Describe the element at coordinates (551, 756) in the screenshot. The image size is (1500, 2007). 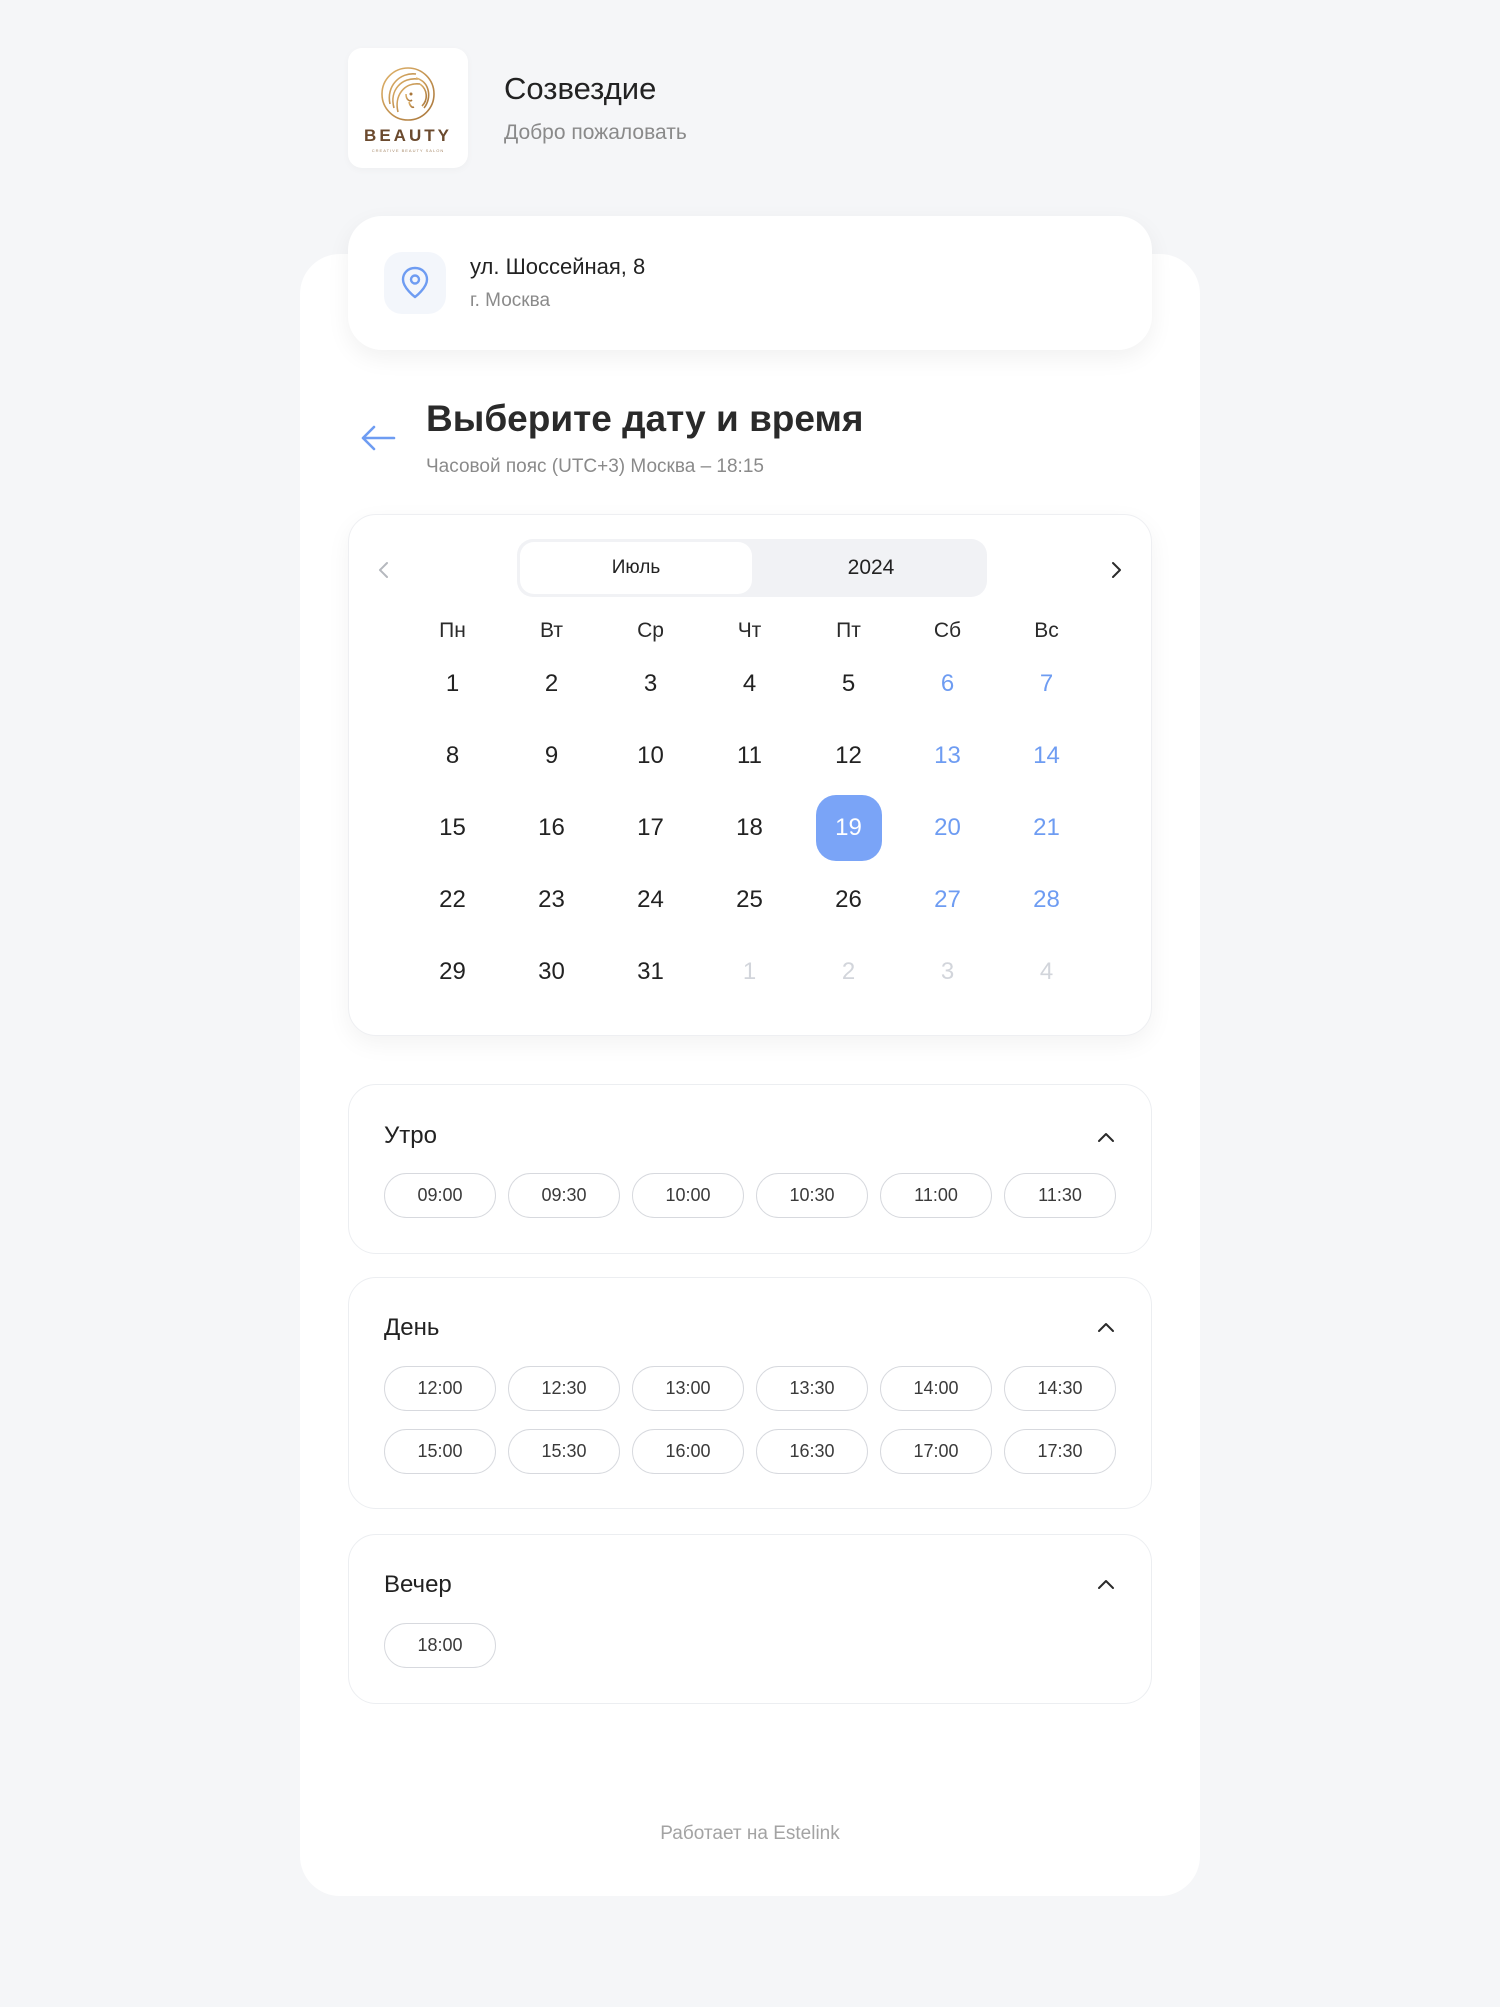
I see `calendar-day: 9` at that location.